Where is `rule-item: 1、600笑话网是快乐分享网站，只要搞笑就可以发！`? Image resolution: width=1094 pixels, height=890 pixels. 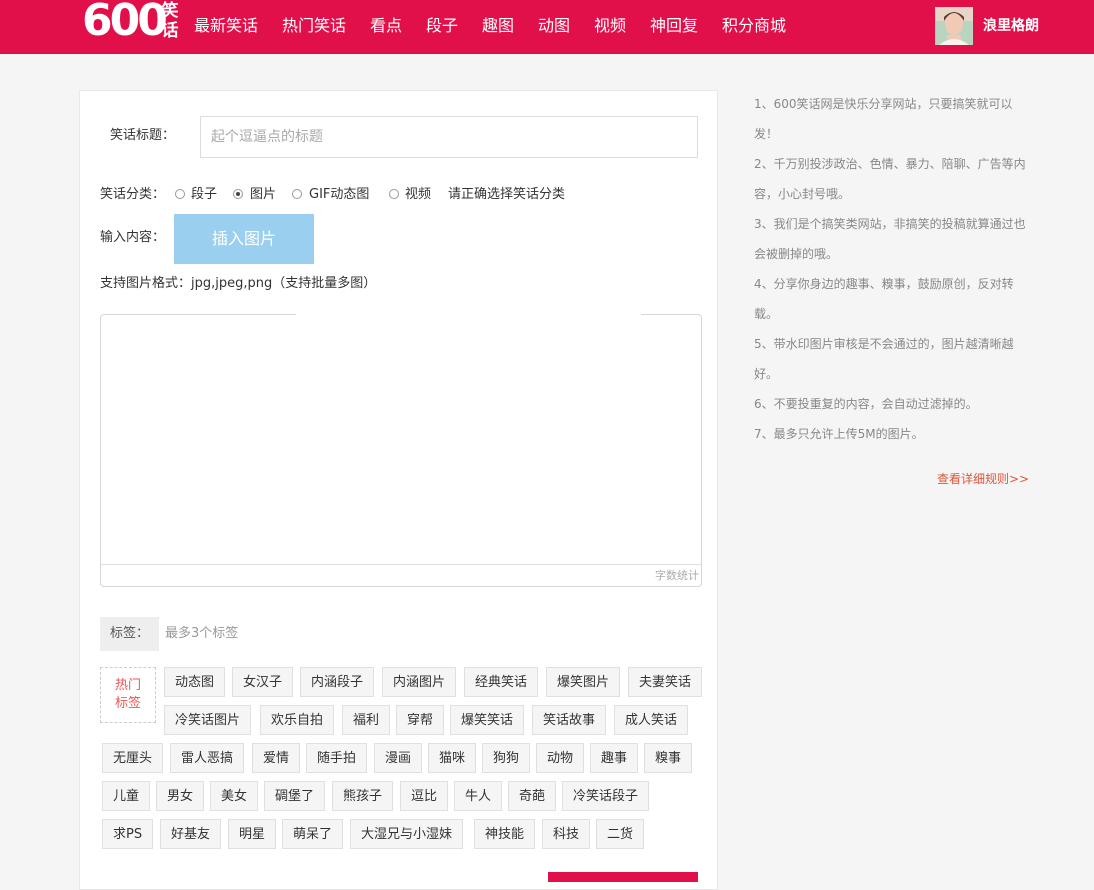 rule-item: 1、600笑话网是快乐分享网站，只要搞笑就可以发！ is located at coordinates (883, 119).